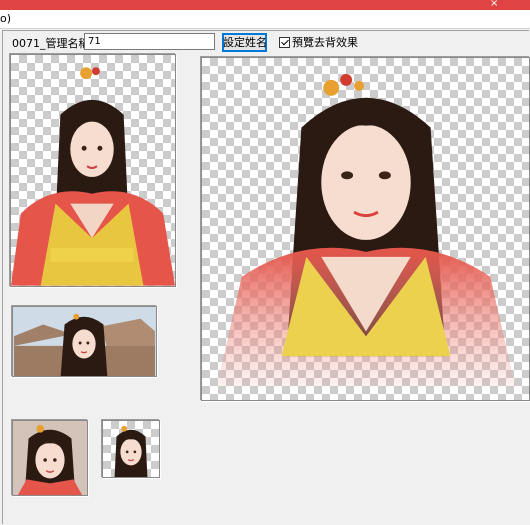 The image size is (530, 525). Describe the element at coordinates (284, 42) in the screenshot. I see `preview-checkbox` at that location.